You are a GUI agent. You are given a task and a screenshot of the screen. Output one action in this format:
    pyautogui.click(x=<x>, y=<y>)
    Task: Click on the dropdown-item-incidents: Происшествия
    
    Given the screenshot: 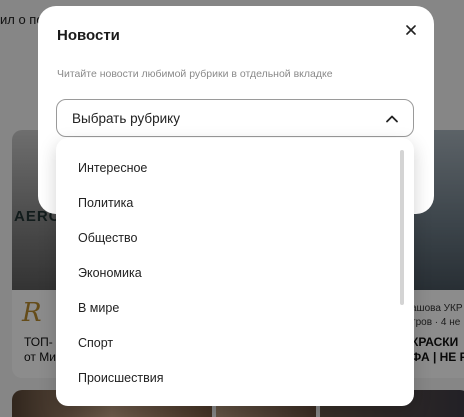 What is the action you would take?
    pyautogui.click(x=226, y=377)
    